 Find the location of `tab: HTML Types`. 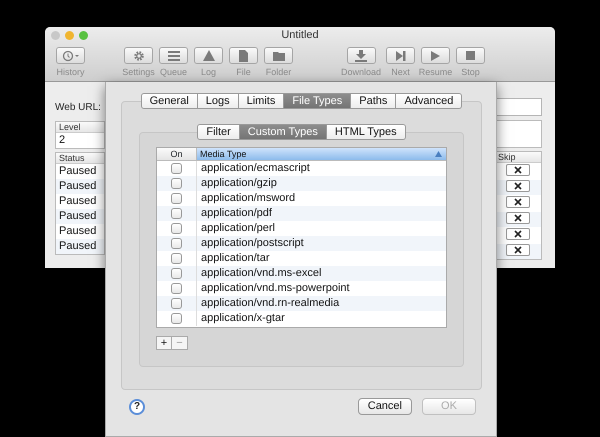

tab: HTML Types is located at coordinates (366, 132).